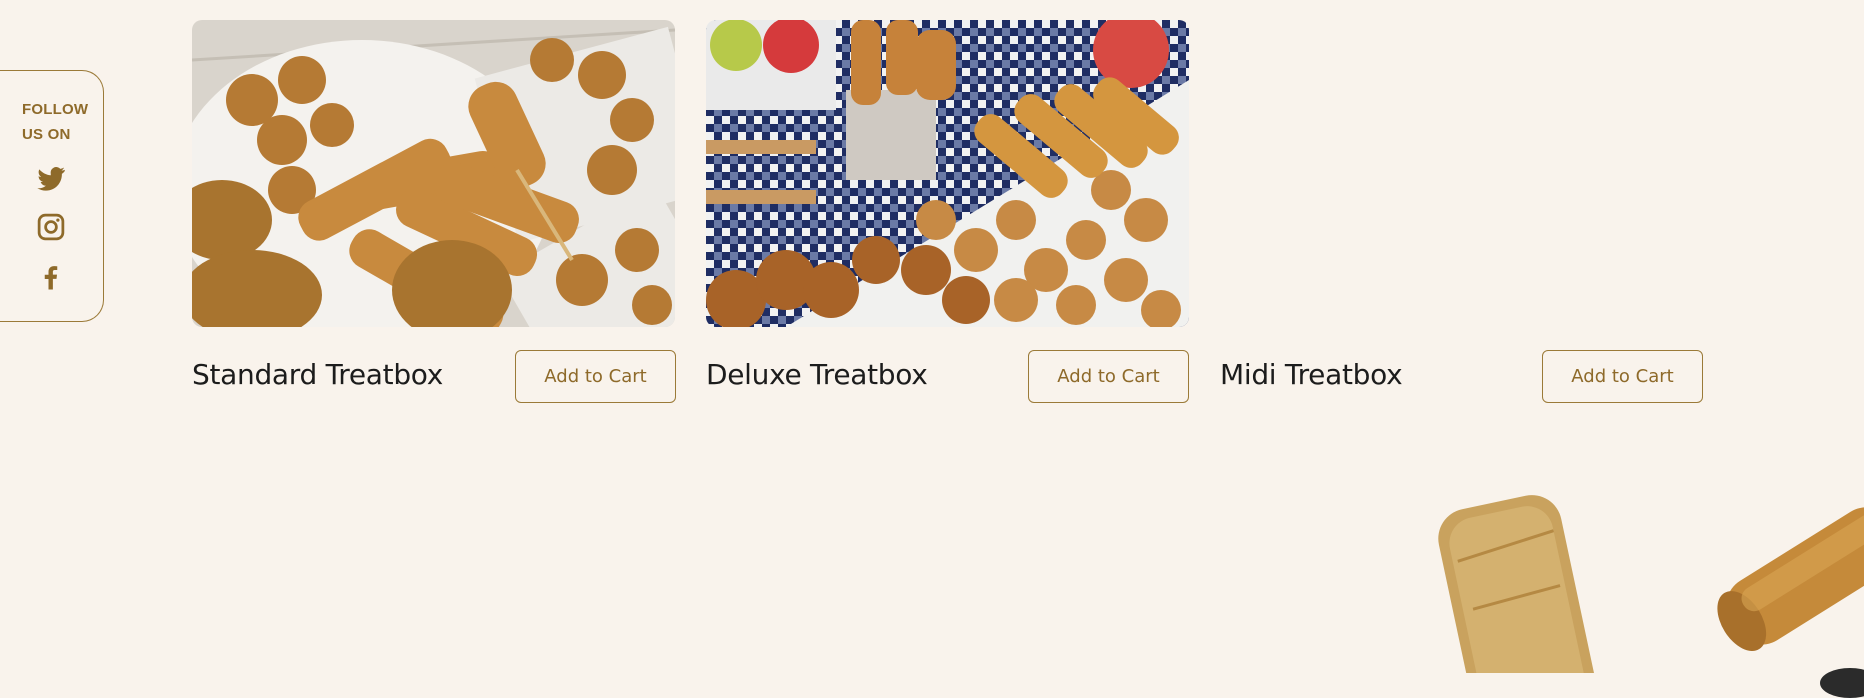 This screenshot has width=1864, height=698. I want to click on deluxe-treatbox-image, so click(947, 173).